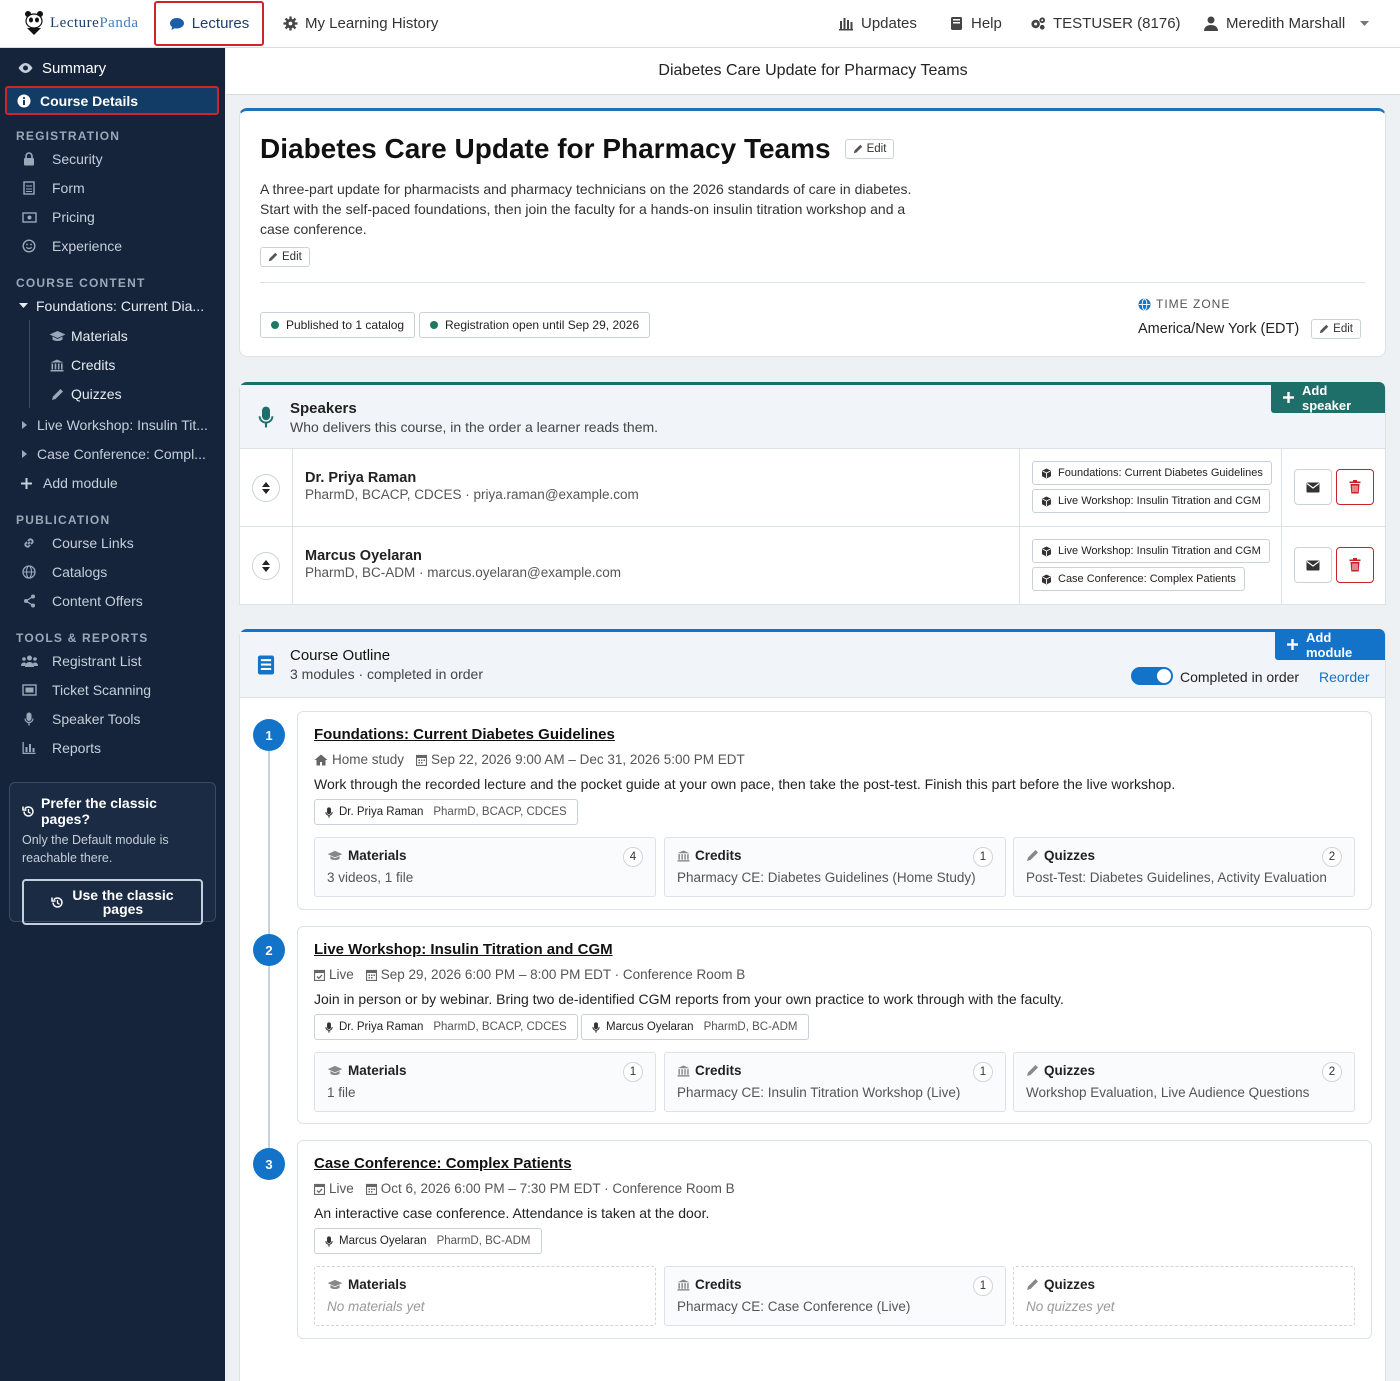 The image size is (1400, 1381). What do you see at coordinates (464, 734) in the screenshot?
I see `module-title-link: Foundations: Current Diabetes Guidelines` at bounding box center [464, 734].